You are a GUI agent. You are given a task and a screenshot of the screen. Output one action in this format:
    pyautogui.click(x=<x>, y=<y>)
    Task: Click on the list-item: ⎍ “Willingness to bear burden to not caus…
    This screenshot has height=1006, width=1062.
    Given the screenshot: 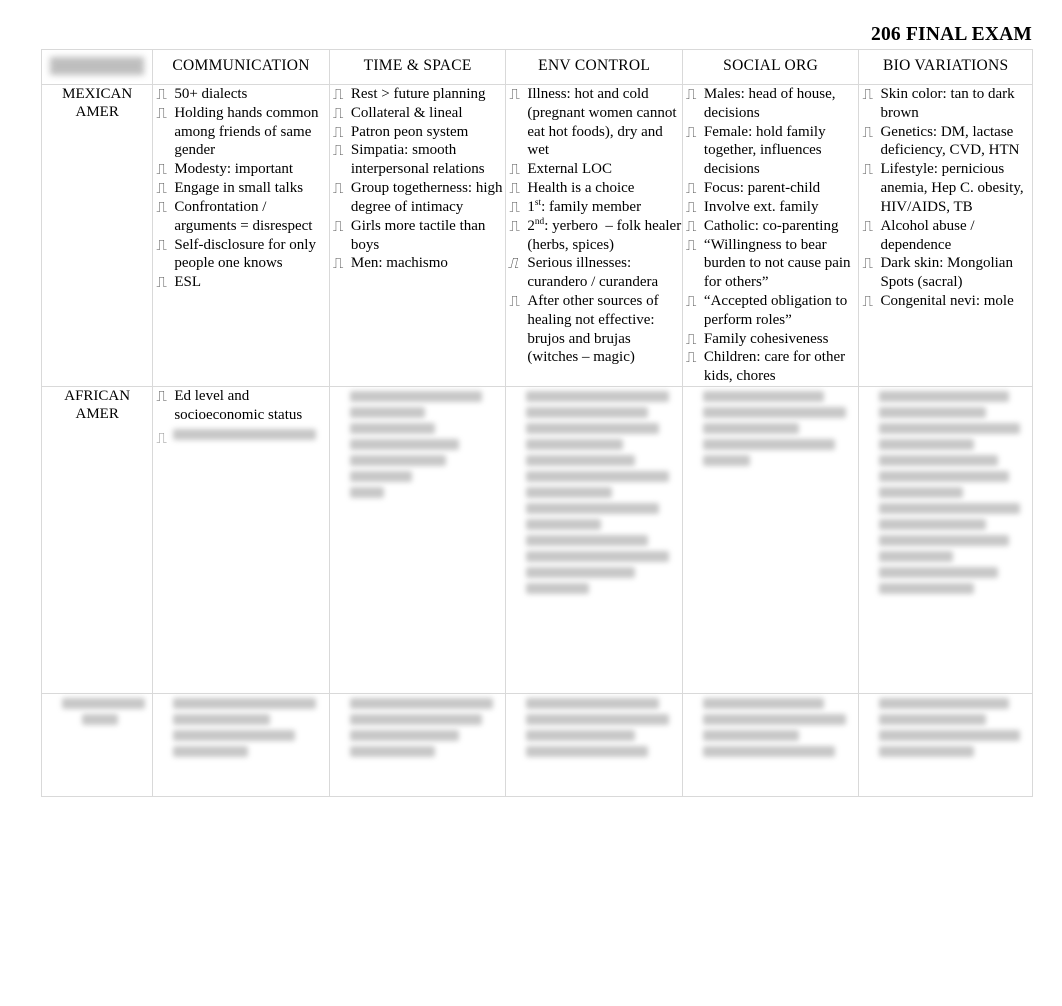 What is the action you would take?
    pyautogui.click(x=771, y=264)
    